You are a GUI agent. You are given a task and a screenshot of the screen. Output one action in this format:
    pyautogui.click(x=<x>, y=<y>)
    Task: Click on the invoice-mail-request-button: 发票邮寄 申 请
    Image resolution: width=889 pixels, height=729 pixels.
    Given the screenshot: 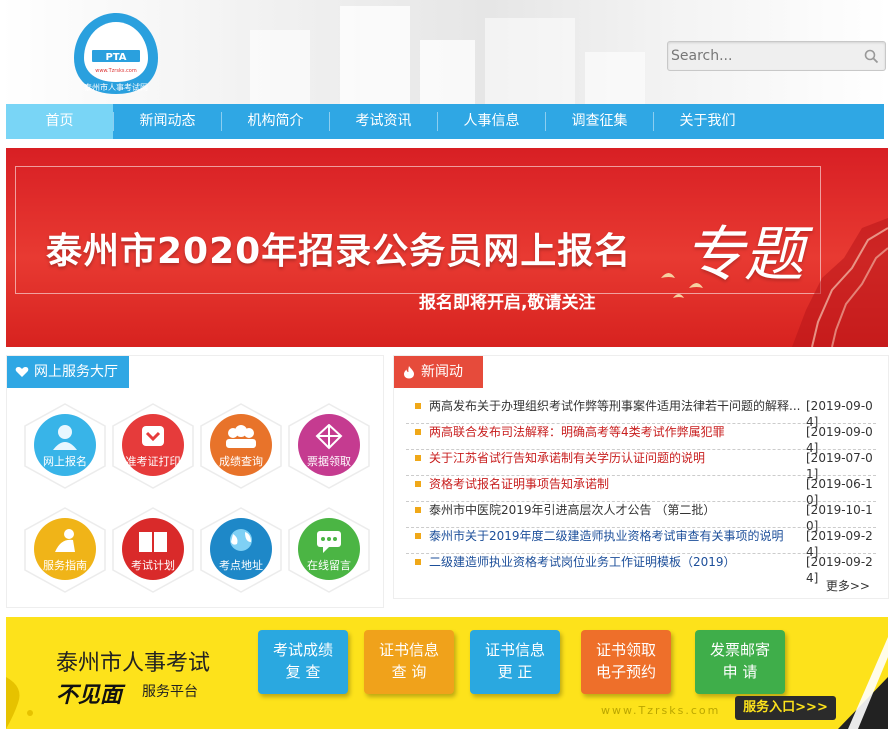 What is the action you would take?
    pyautogui.click(x=740, y=662)
    